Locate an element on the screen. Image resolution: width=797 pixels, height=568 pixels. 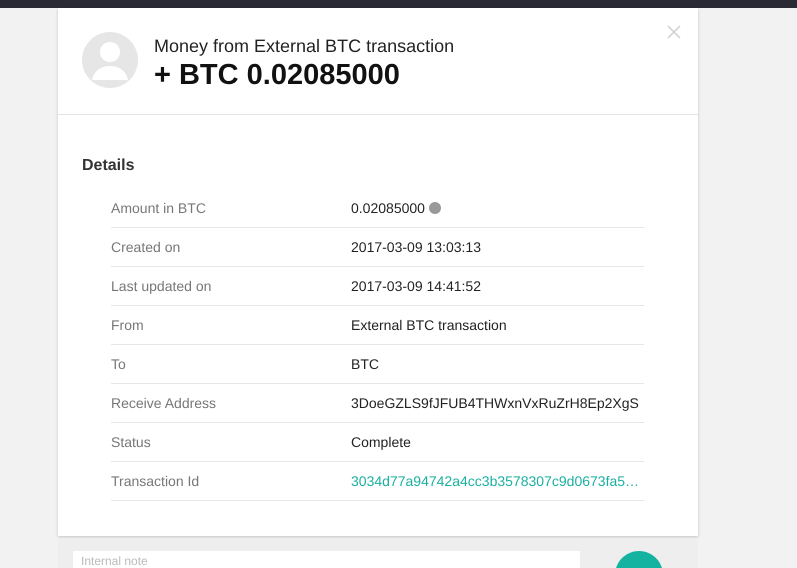
help-icon is located at coordinates (434, 208).